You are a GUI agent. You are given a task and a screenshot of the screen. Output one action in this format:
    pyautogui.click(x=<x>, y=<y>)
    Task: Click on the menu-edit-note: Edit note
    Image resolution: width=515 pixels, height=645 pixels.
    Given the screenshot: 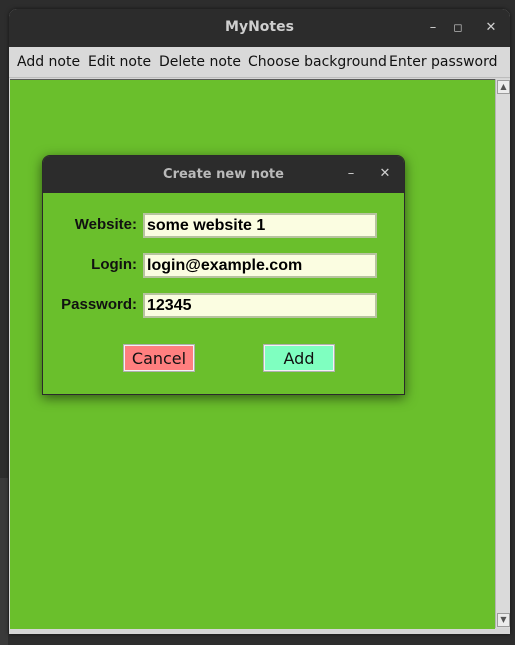 What is the action you would take?
    pyautogui.click(x=119, y=62)
    